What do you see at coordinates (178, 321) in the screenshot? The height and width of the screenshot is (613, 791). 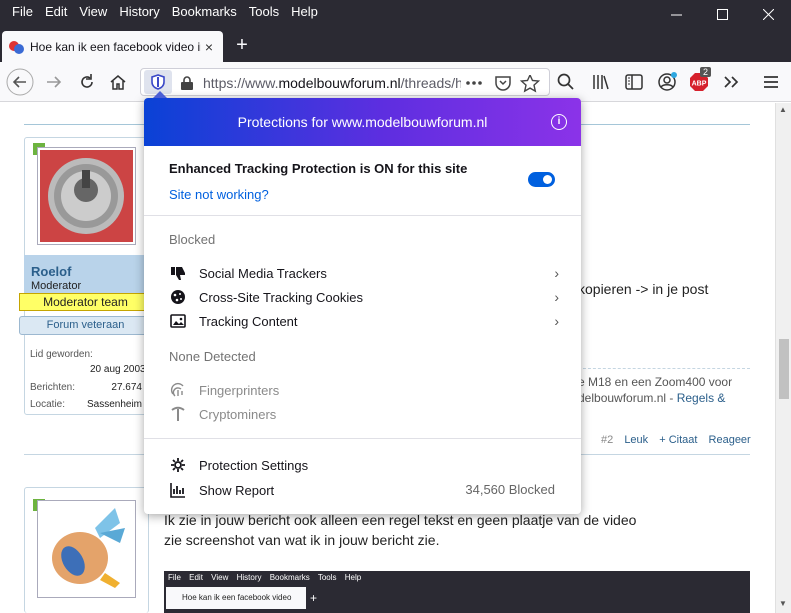 I see `image-icon` at bounding box center [178, 321].